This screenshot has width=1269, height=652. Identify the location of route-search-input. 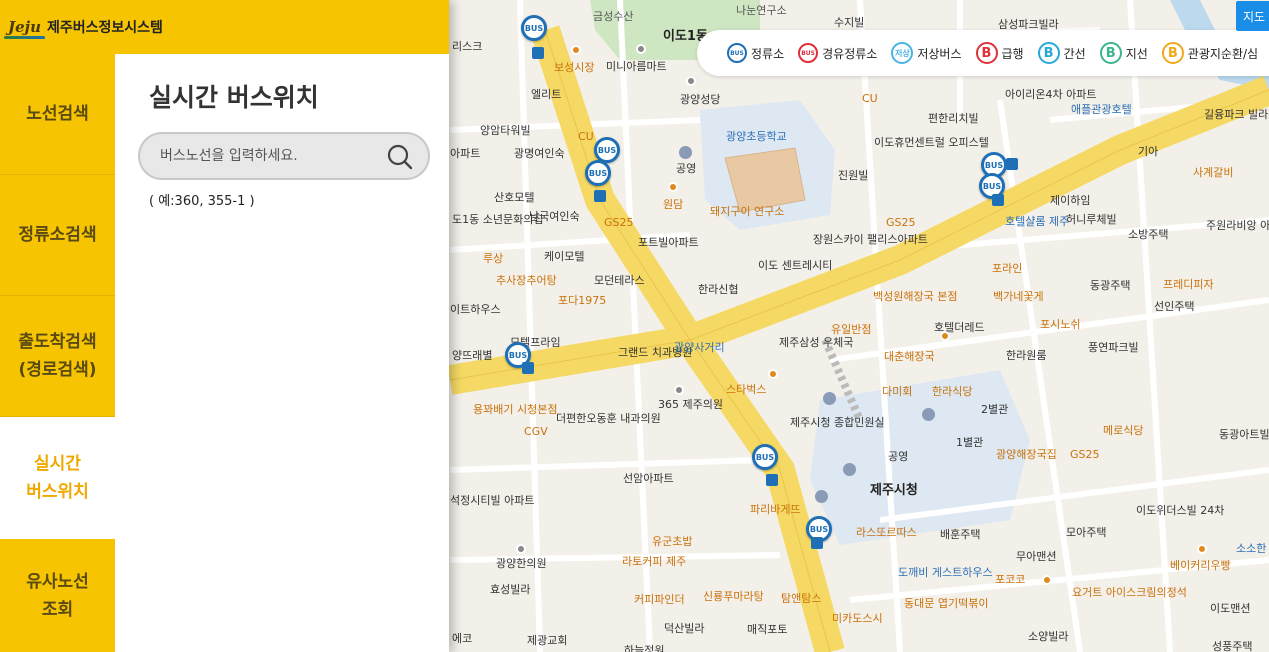
(270, 156).